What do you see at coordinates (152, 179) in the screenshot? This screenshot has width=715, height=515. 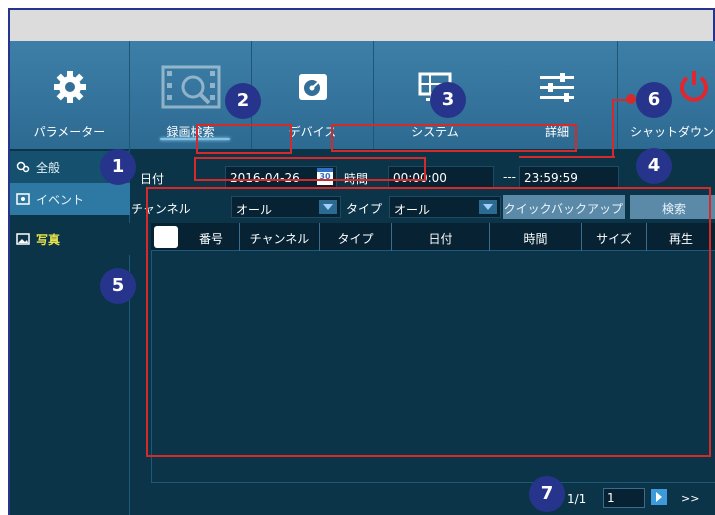 I see `date-label: 日付` at bounding box center [152, 179].